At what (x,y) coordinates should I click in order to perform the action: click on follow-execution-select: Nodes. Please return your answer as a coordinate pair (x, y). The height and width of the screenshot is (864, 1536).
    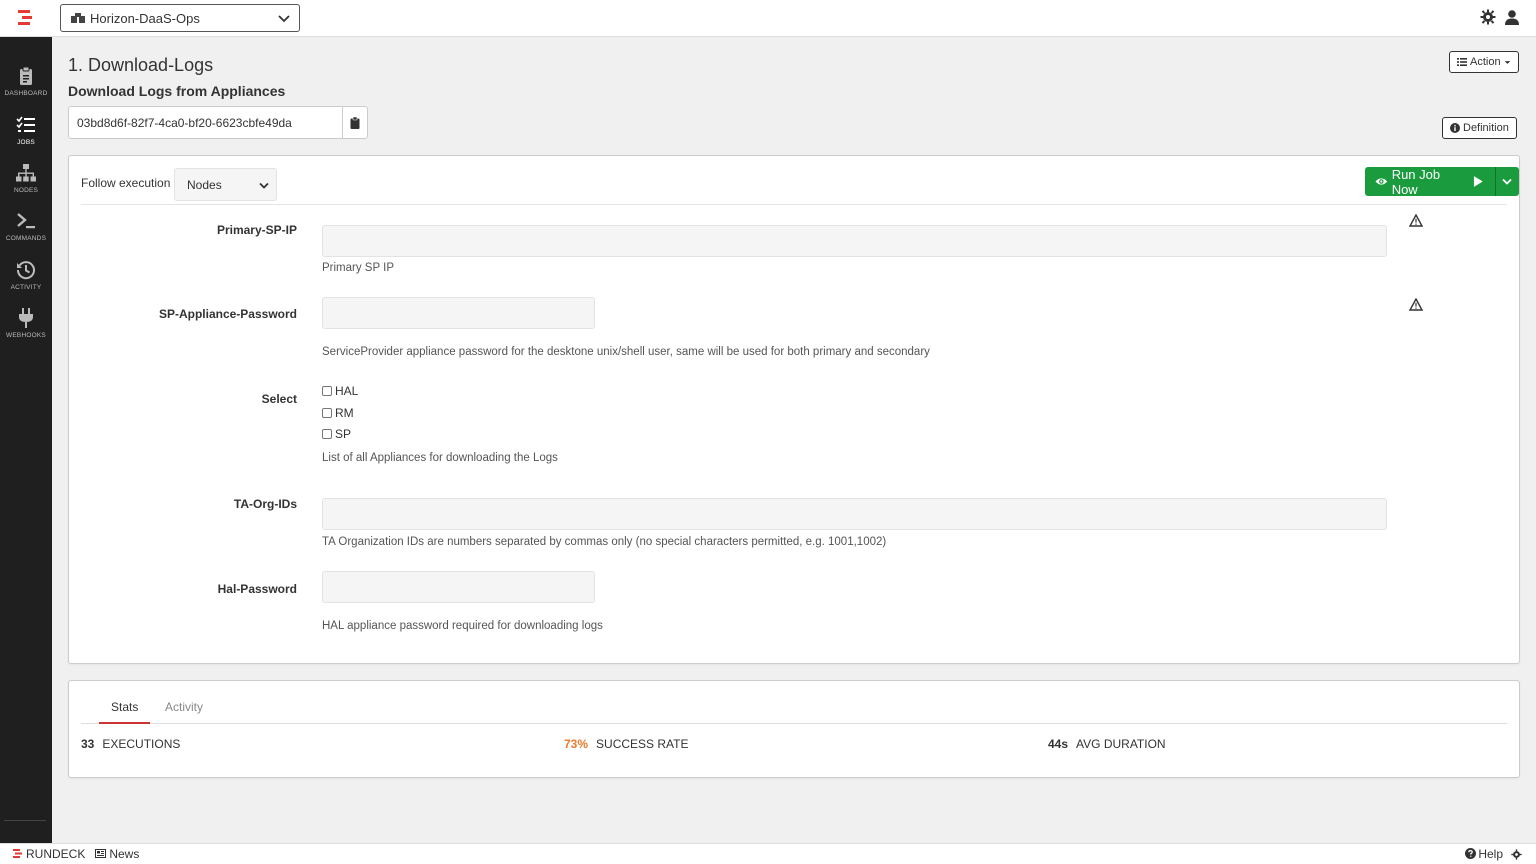
    Looking at the image, I should click on (225, 184).